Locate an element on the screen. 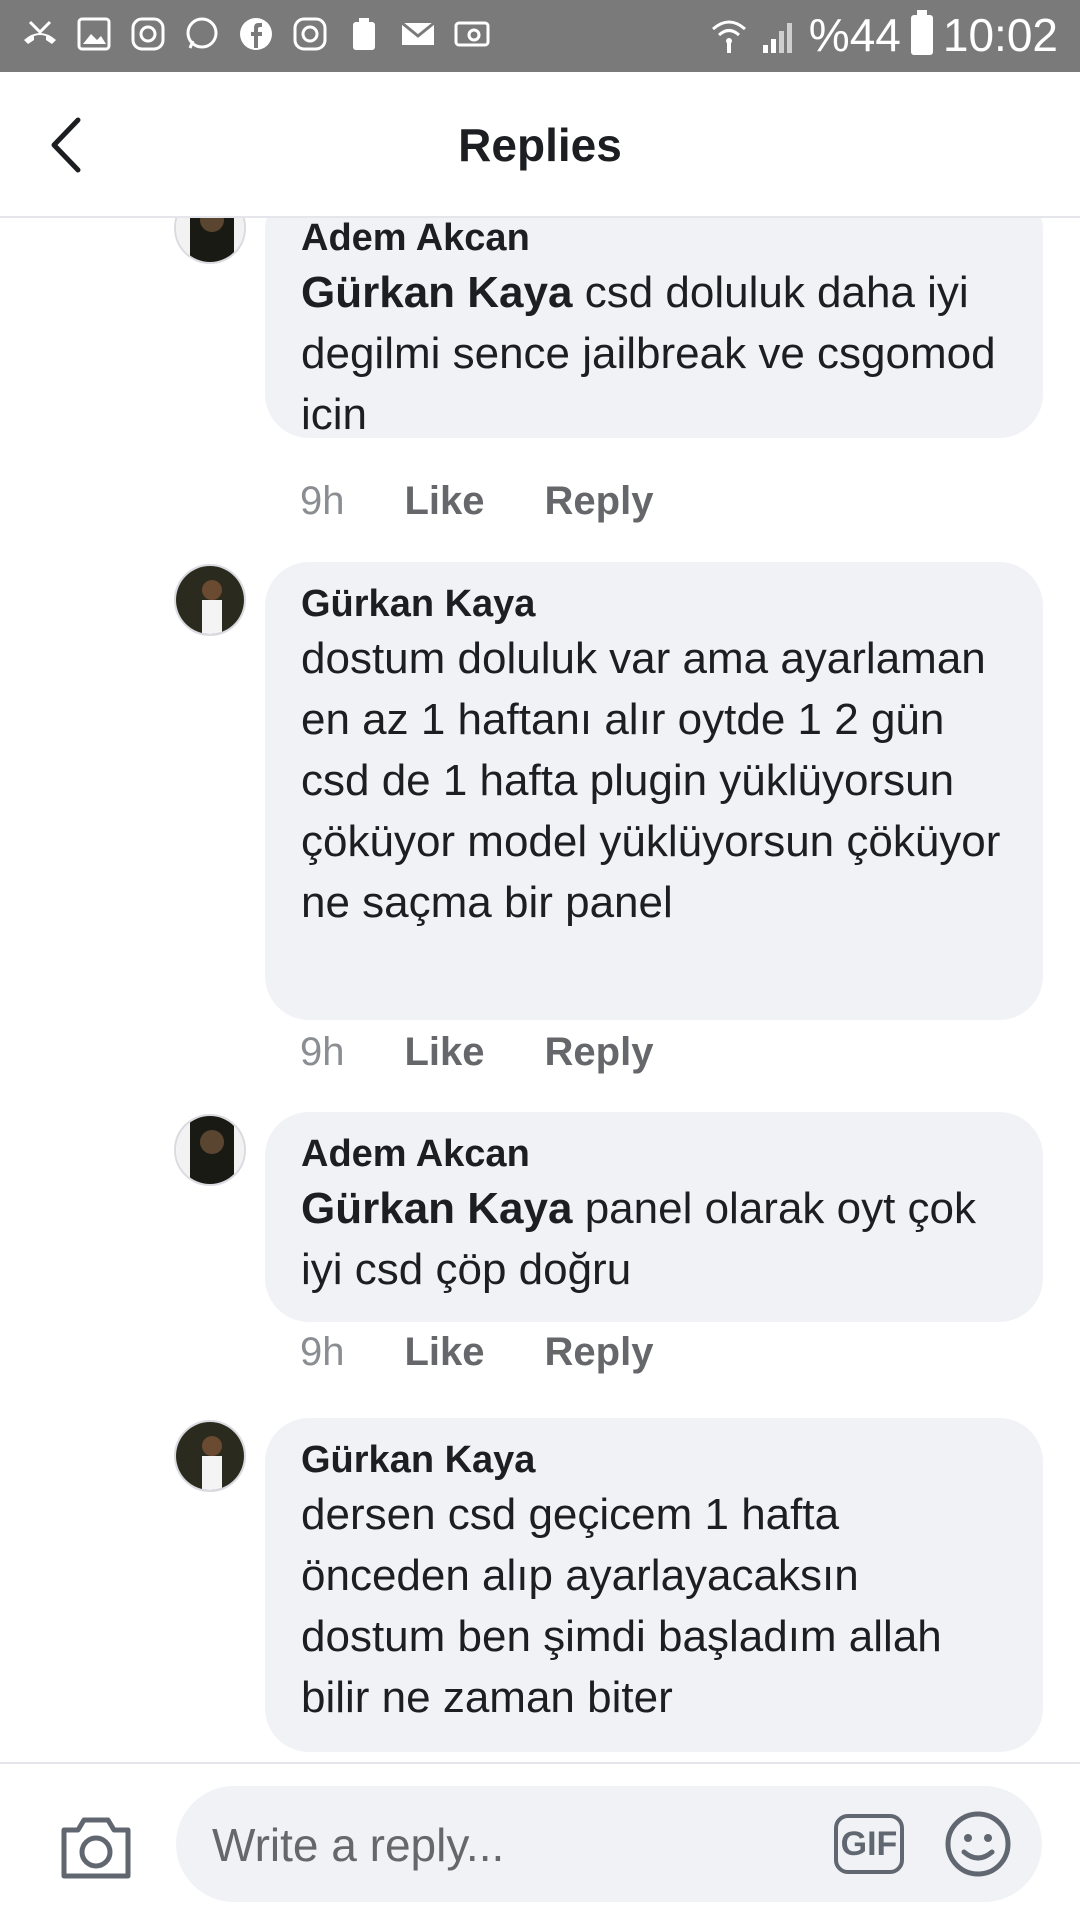  email-app-icon is located at coordinates (472, 34).